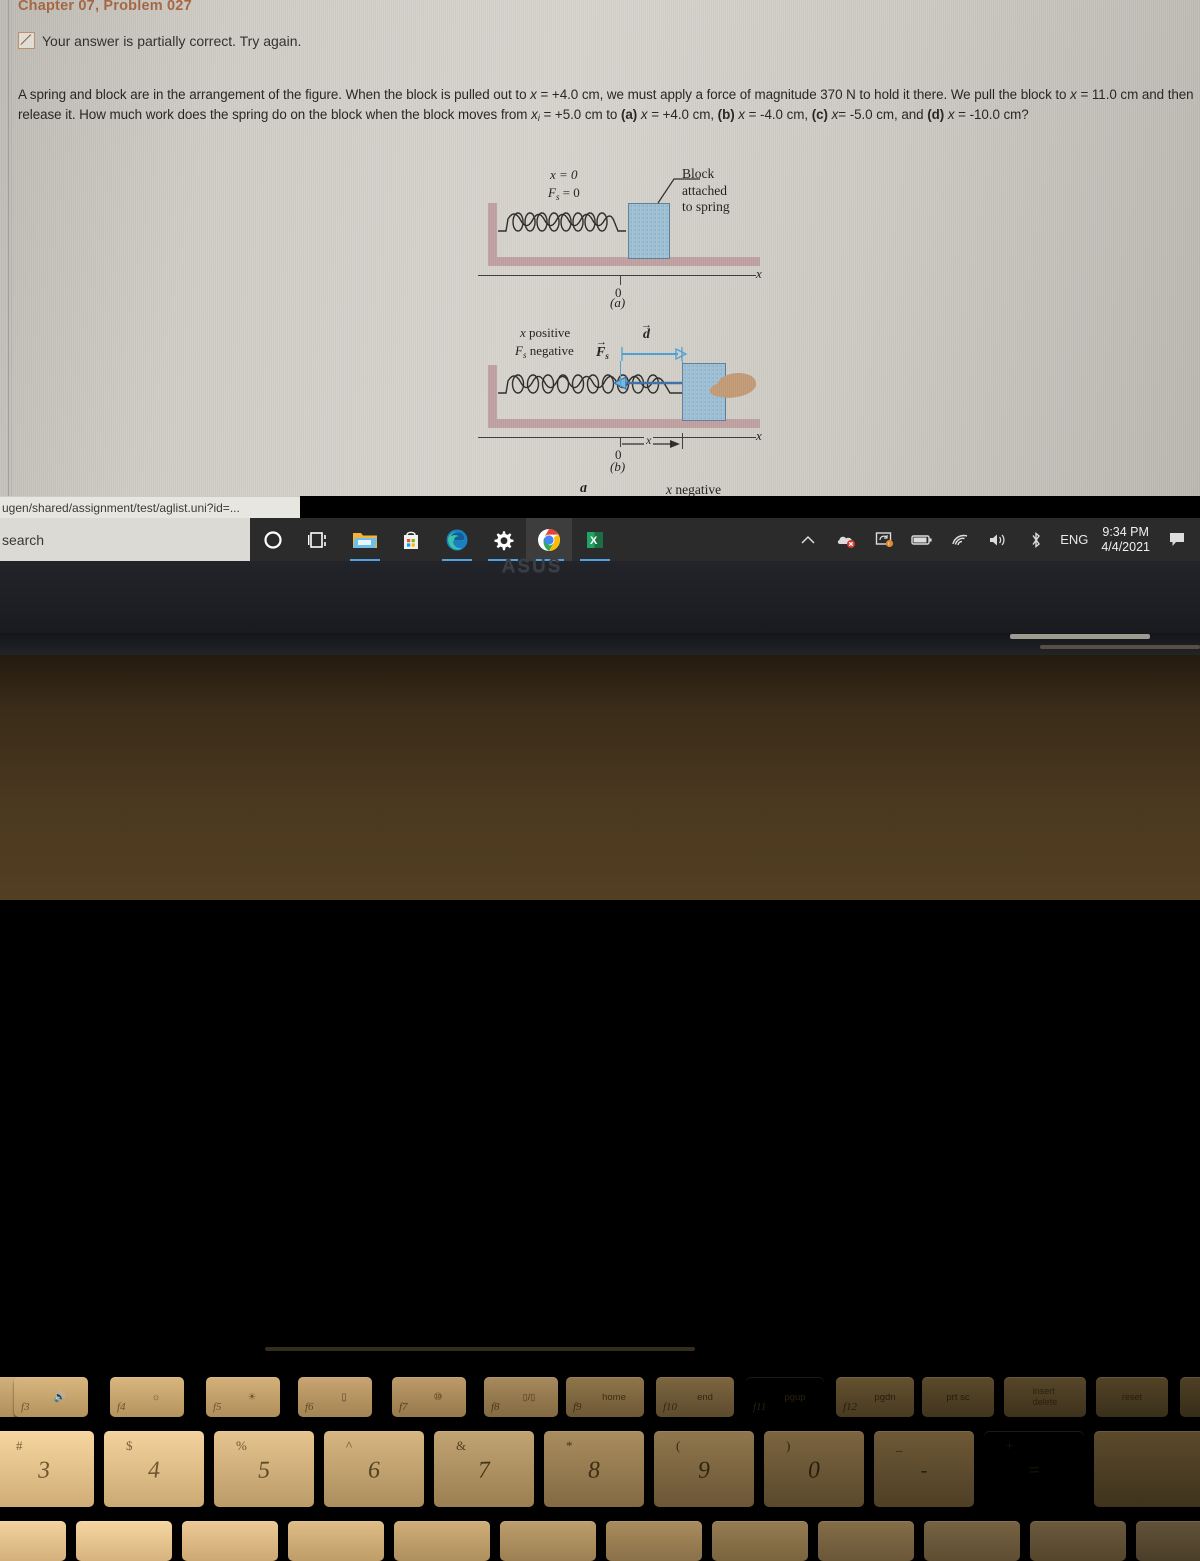 The height and width of the screenshot is (1561, 1200). Describe the element at coordinates (695, 1397) in the screenshot. I see `key-f10: f10 end` at that location.